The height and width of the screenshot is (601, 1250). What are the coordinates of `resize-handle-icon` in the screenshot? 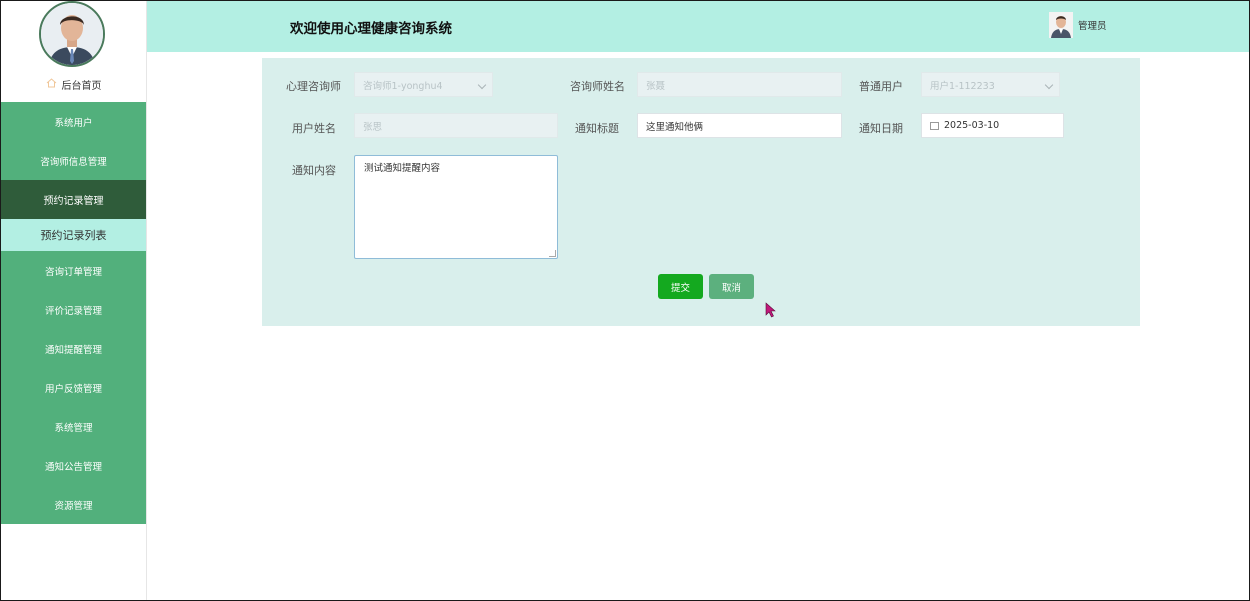 It's located at (552, 253).